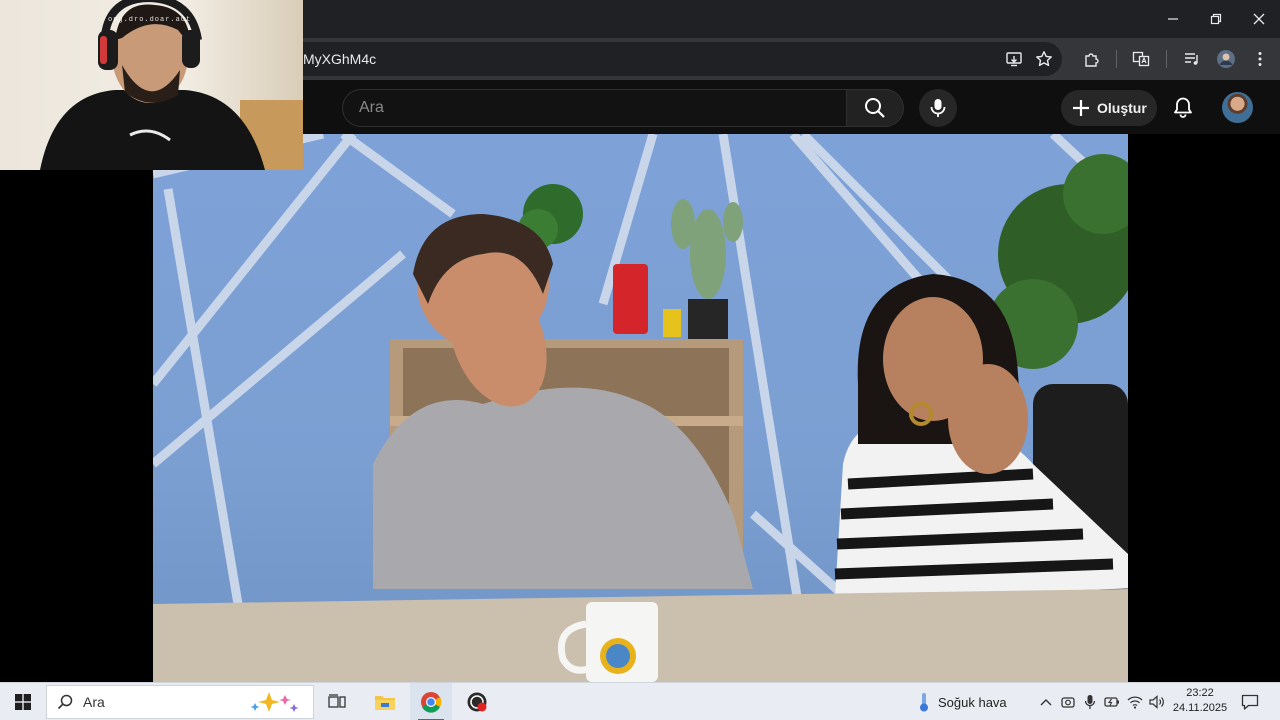 This screenshot has width=1280, height=720. I want to click on extensions-button, so click(1092, 59).